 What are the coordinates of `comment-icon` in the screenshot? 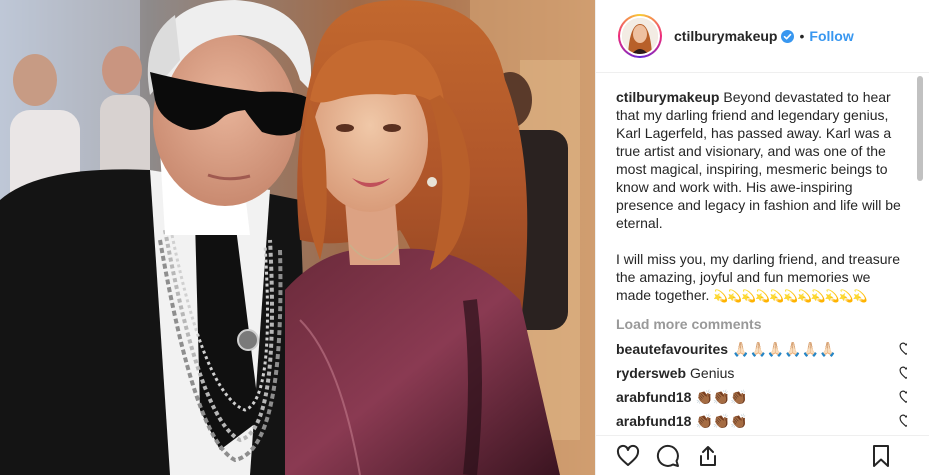 It's located at (668, 456).